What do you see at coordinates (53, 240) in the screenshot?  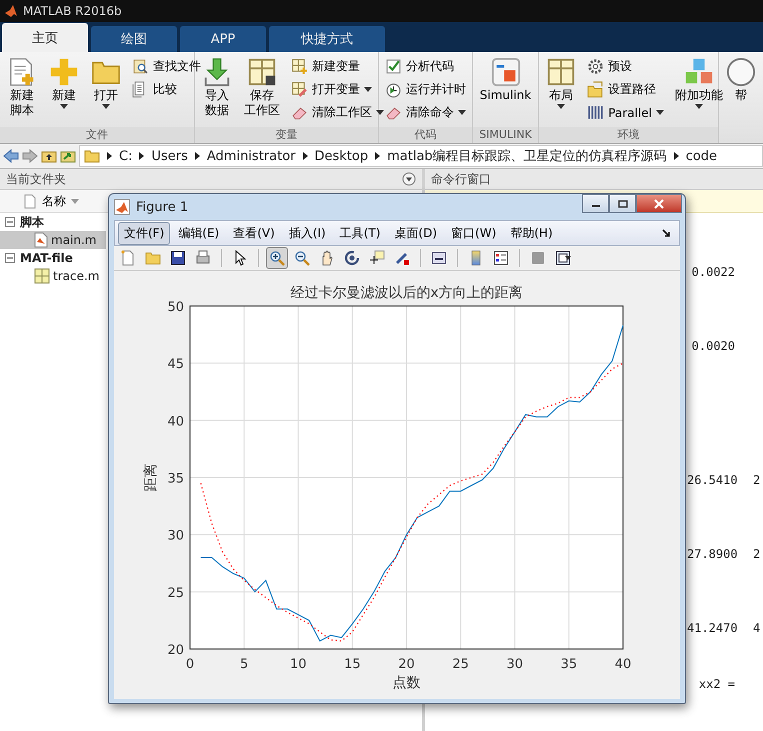 I see `file-row: main.m` at bounding box center [53, 240].